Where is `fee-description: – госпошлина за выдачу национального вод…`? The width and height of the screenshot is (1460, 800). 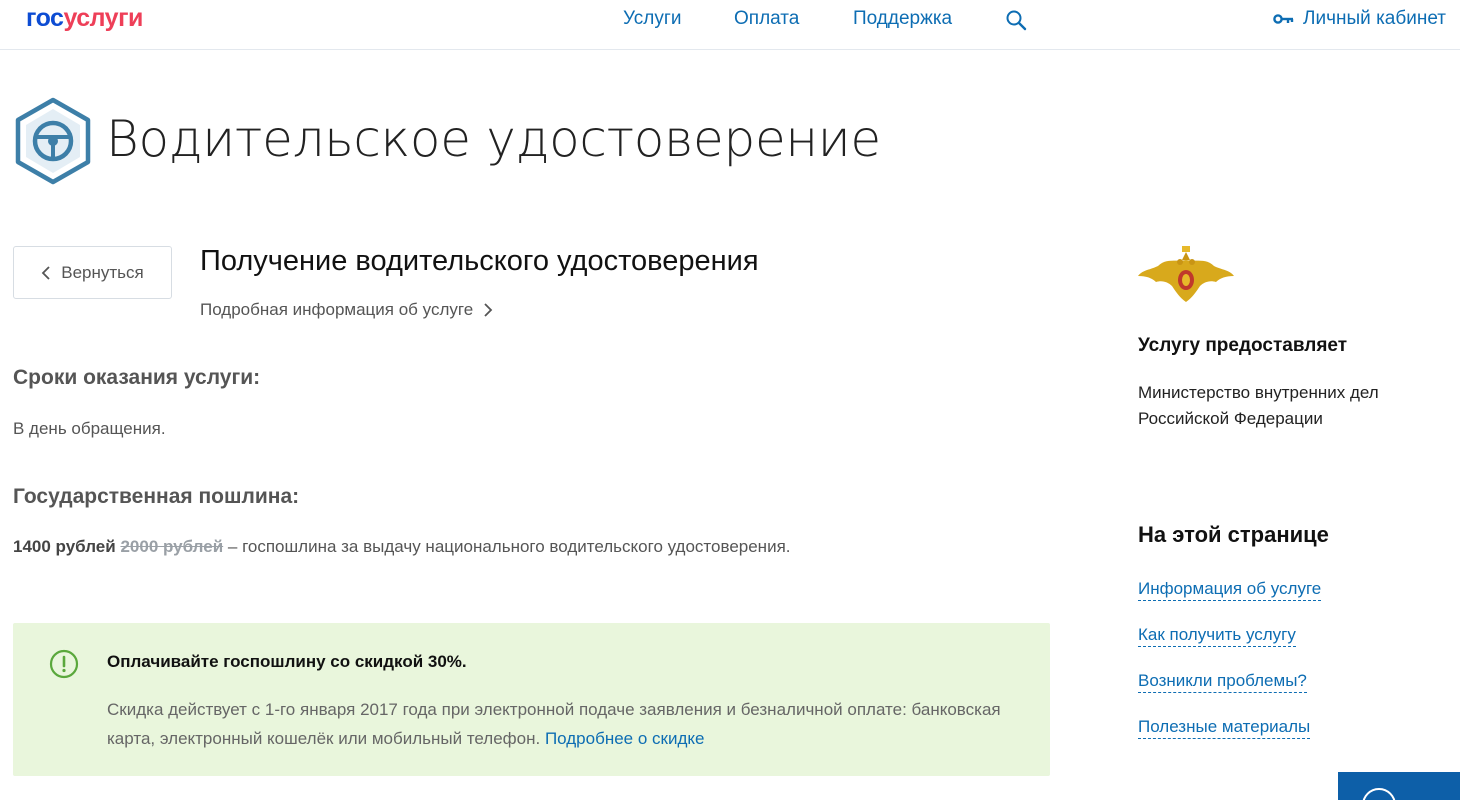
fee-description: – госпошлина за выдачу национального вод… is located at coordinates (507, 546).